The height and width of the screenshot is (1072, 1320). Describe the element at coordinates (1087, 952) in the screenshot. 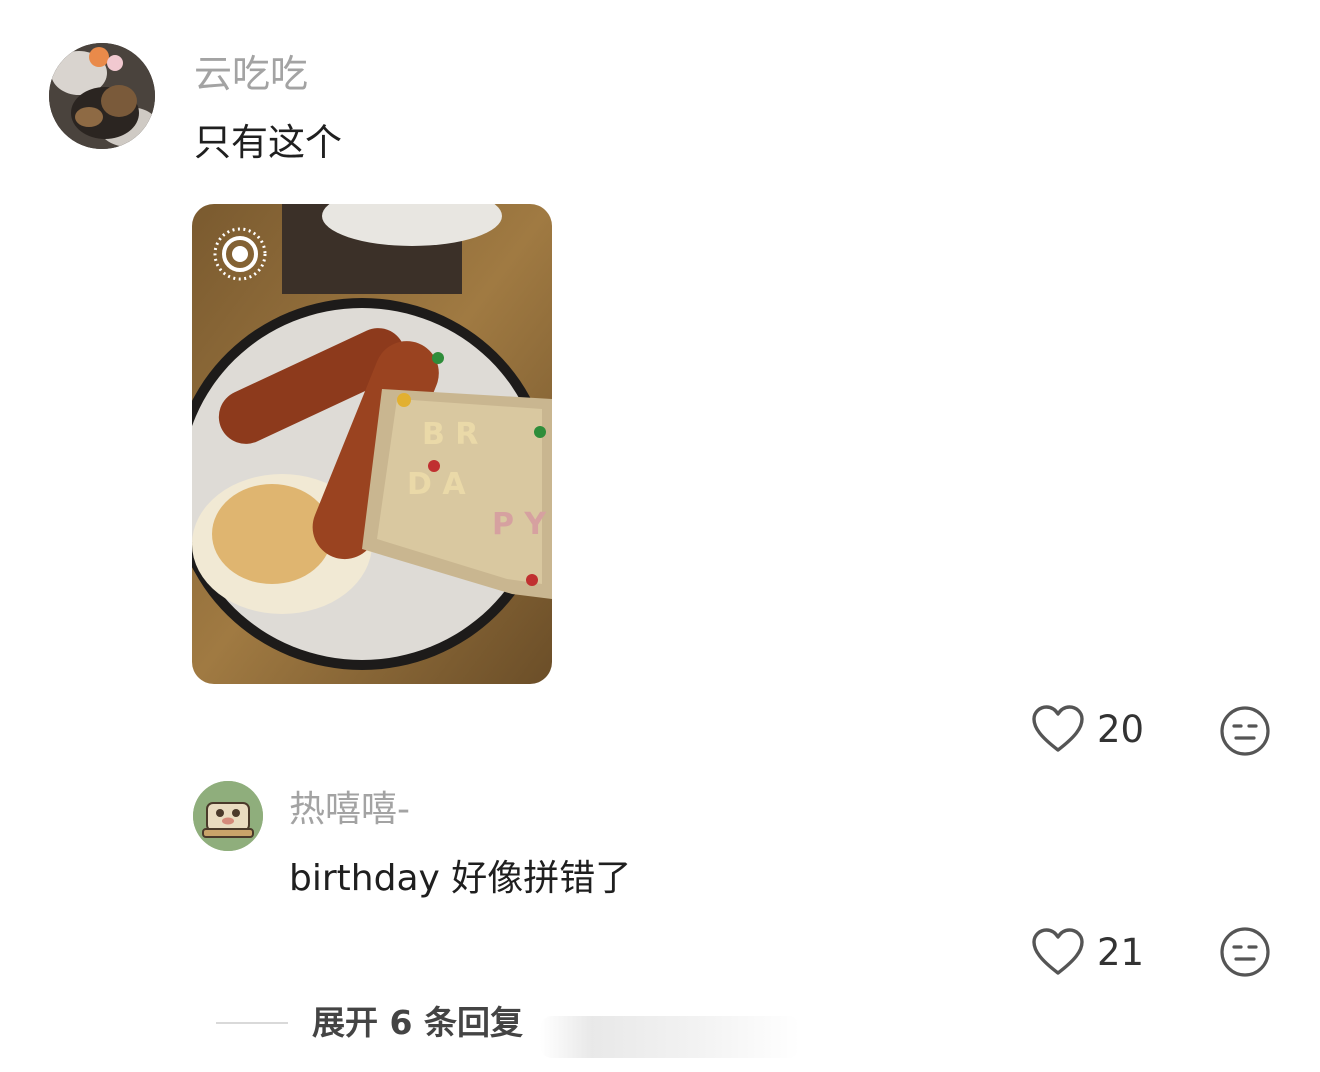

I see `reply-like-button: 21` at that location.